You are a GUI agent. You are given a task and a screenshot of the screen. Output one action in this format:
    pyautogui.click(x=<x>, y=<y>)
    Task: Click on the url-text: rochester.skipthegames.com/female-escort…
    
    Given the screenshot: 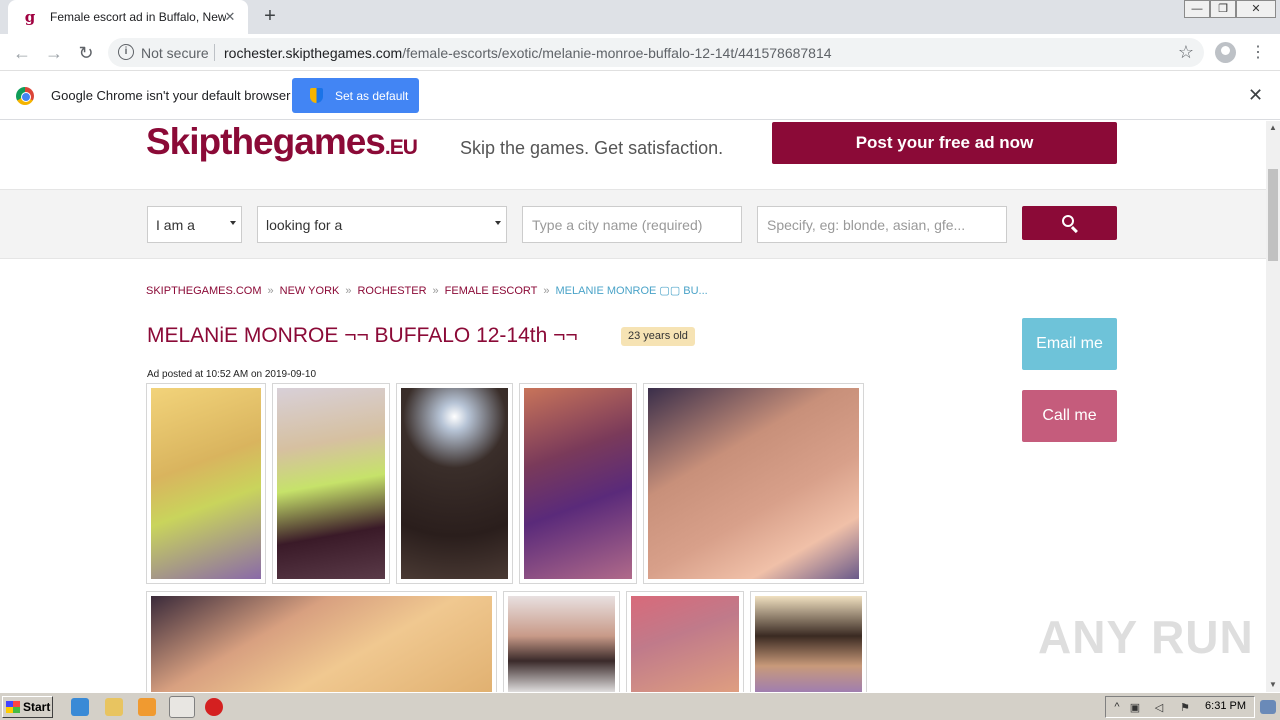 What is the action you would take?
    pyautogui.click(x=528, y=53)
    